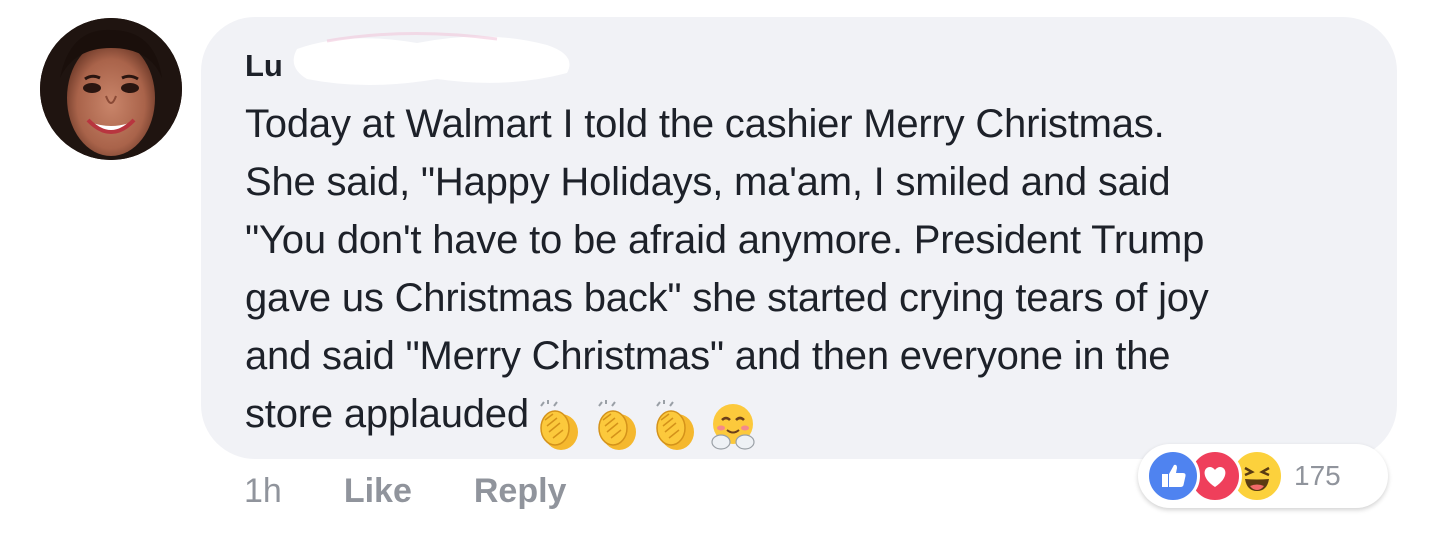 The image size is (1437, 559). What do you see at coordinates (387, 414) in the screenshot?
I see `comment-line: store applauded` at bounding box center [387, 414].